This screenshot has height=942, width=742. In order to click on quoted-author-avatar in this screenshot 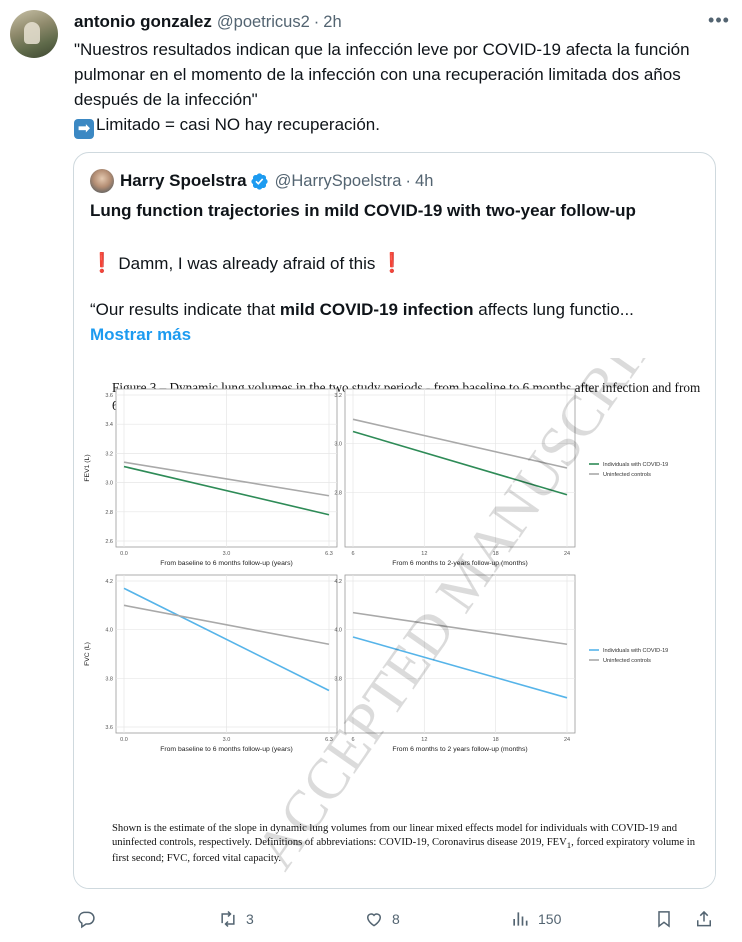, I will do `click(102, 181)`.